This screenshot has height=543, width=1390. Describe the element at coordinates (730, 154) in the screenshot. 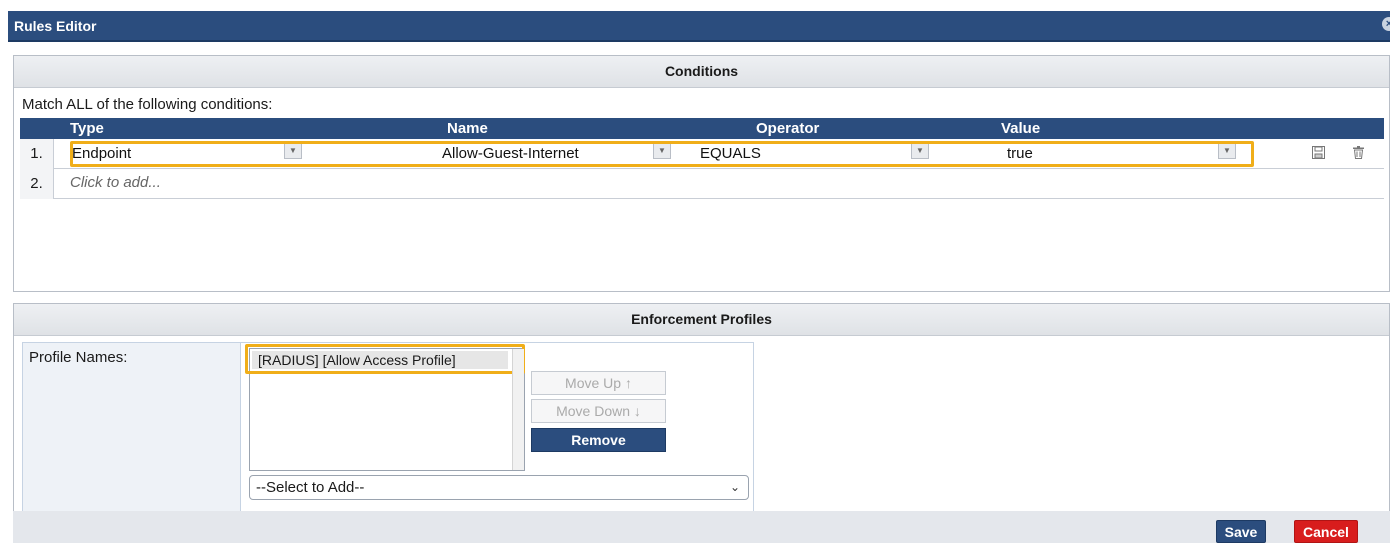

I see `operator-select: EQUALS` at that location.